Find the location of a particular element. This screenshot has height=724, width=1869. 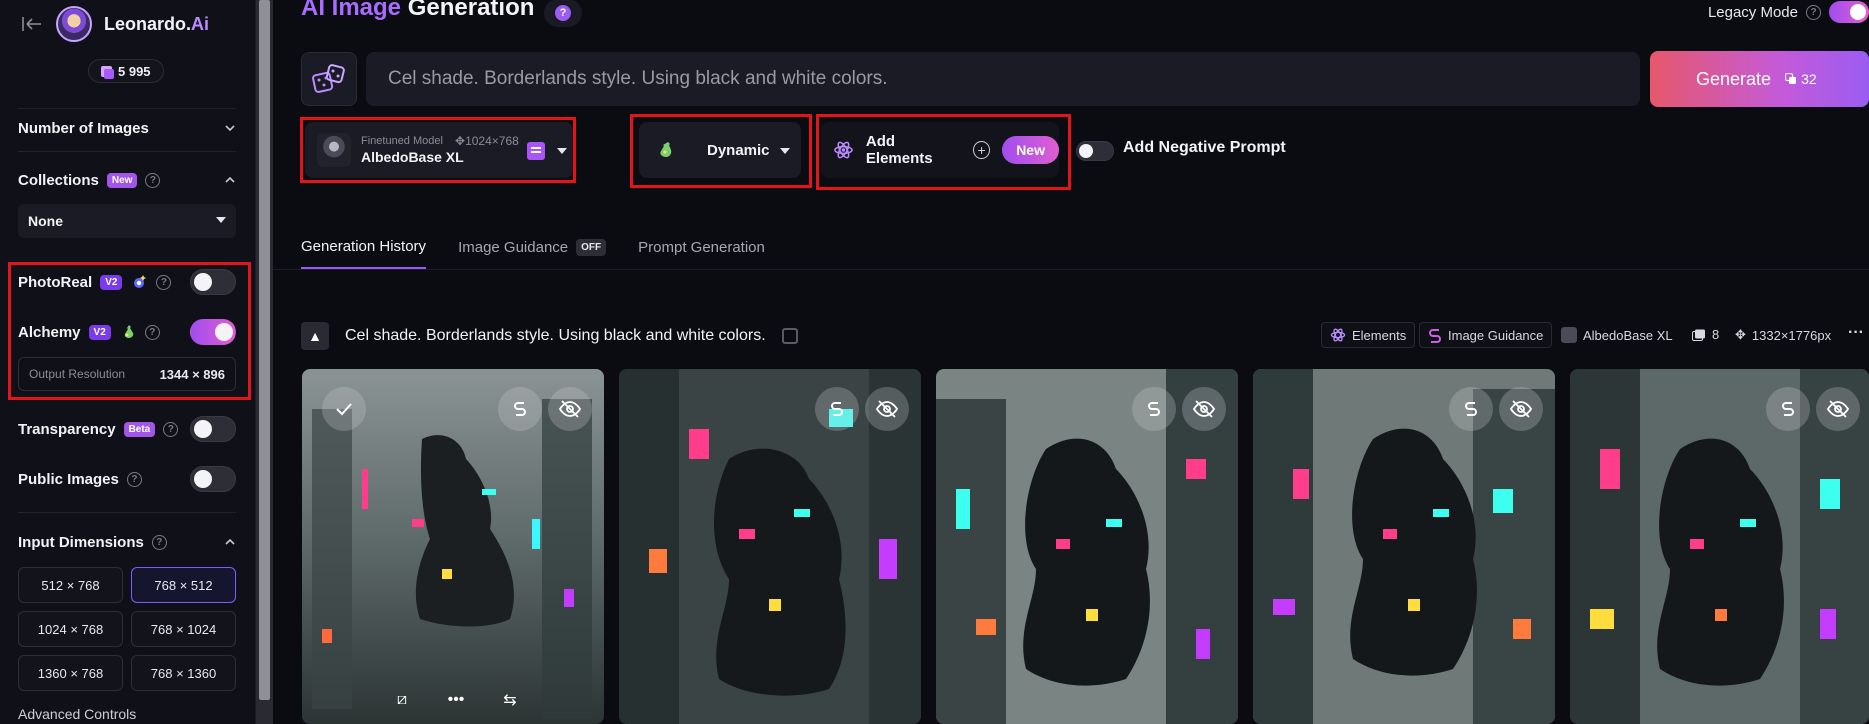

public-images-label: Public Images is located at coordinates (68, 479).